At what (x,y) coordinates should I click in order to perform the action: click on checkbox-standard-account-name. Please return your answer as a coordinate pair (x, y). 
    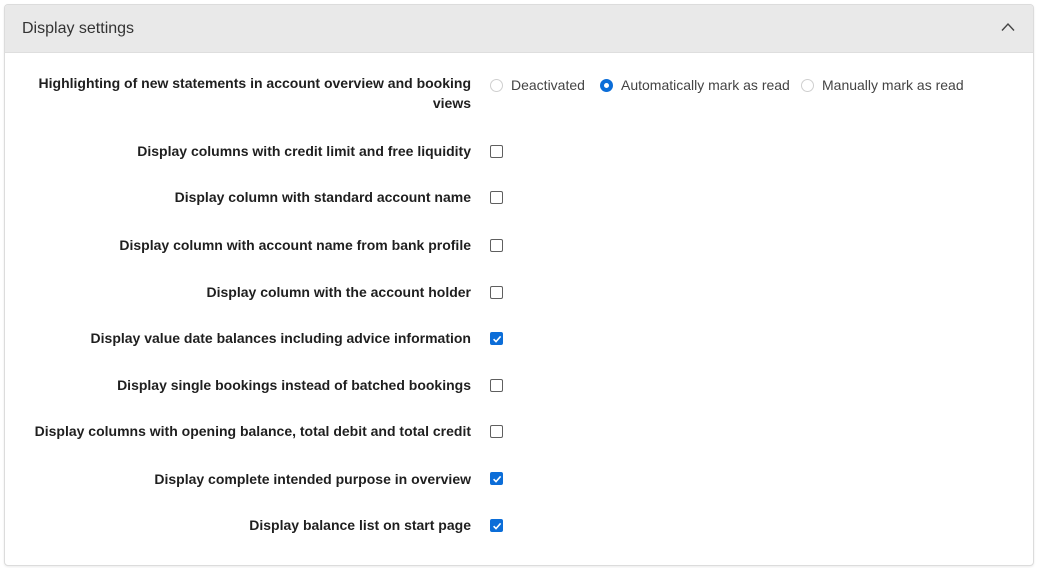
    Looking at the image, I should click on (496, 197).